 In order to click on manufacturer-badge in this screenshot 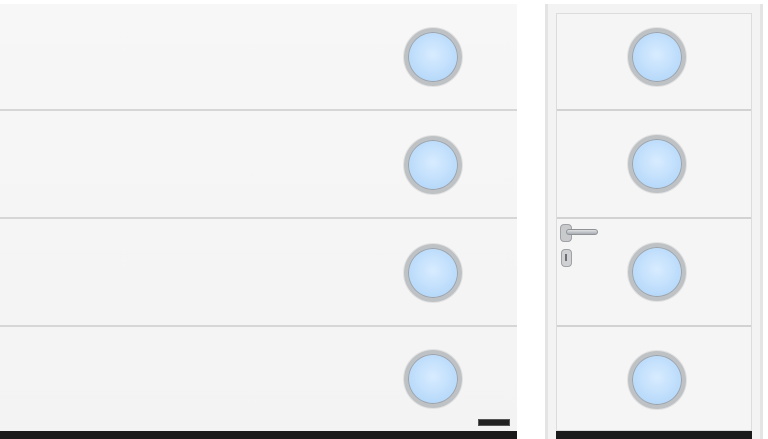, I will do `click(494, 422)`.